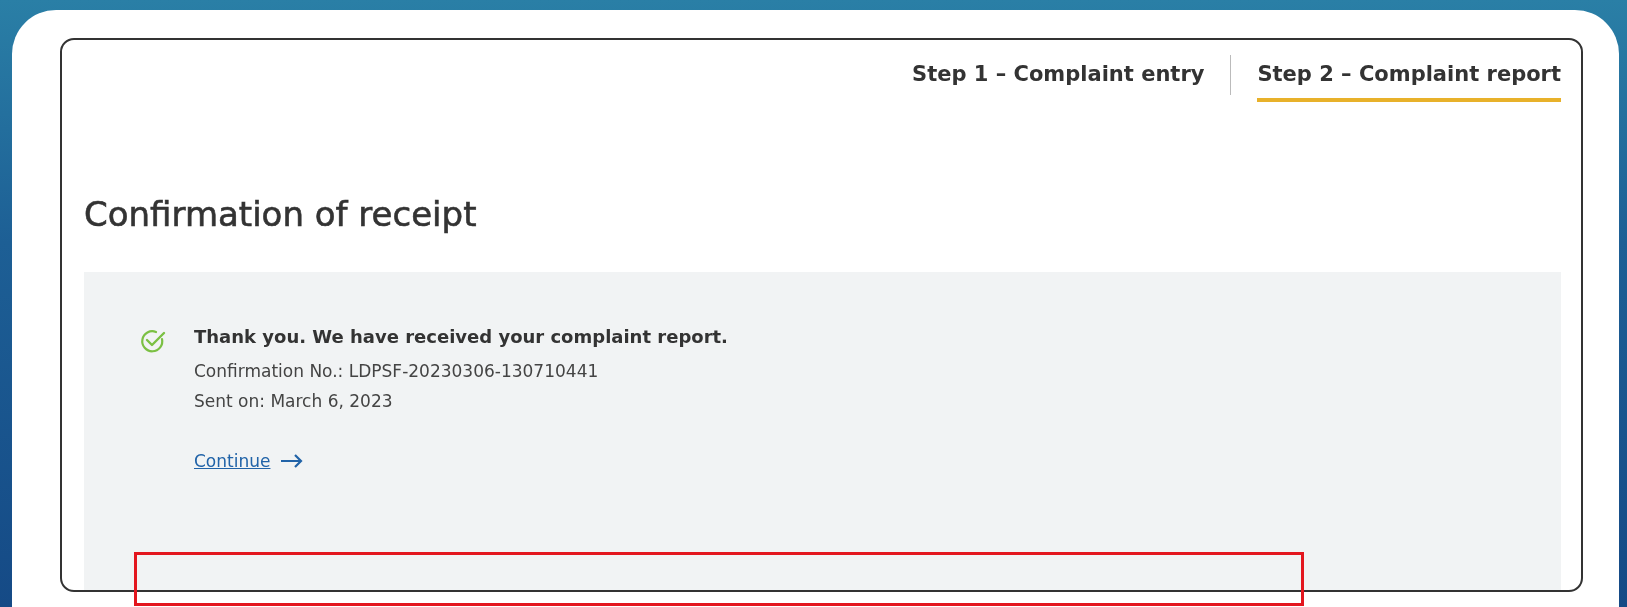  Describe the element at coordinates (249, 461) in the screenshot. I see `continue-link: Continue` at that location.